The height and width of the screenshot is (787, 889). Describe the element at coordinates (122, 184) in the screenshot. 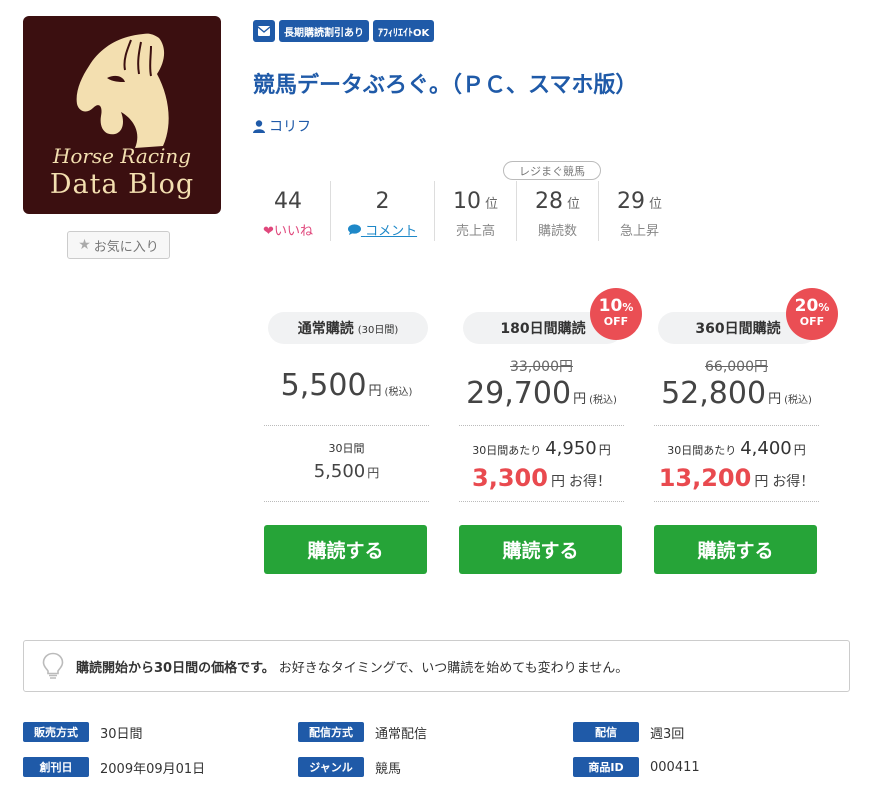

I see `logo-text-line2: Data Blog` at that location.